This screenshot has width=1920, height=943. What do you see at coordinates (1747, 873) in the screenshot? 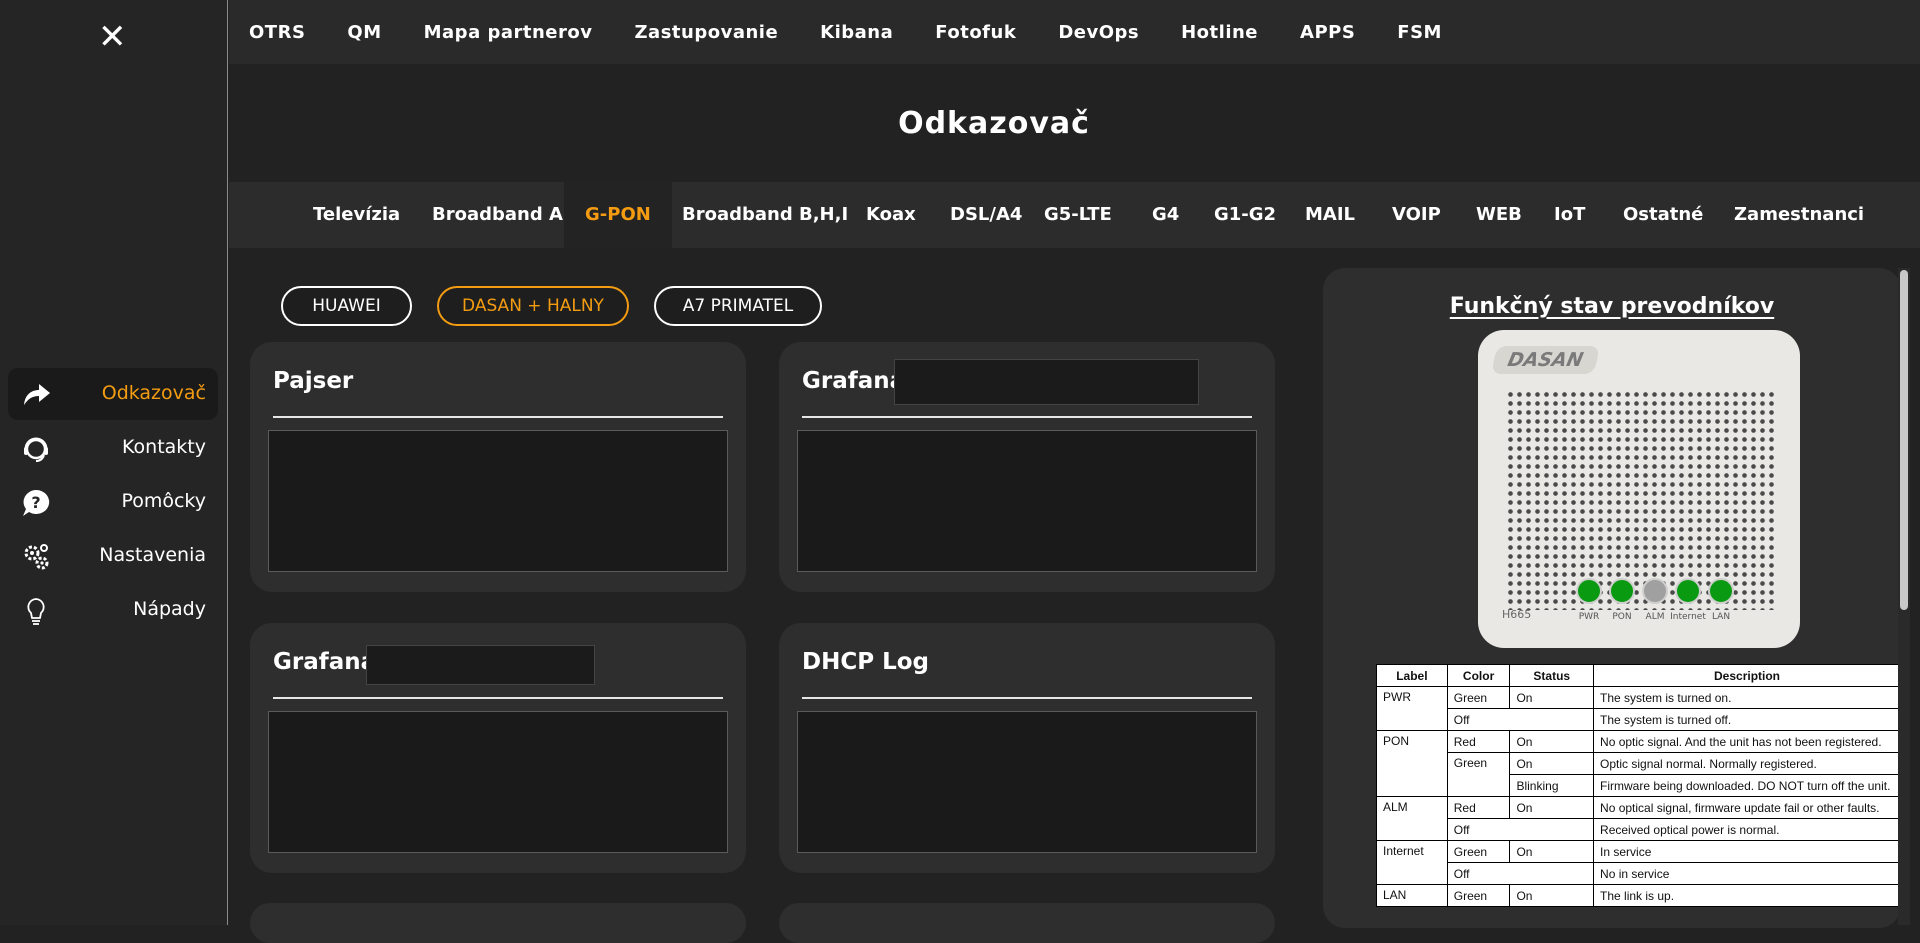
I see `table-cell: No in service` at bounding box center [1747, 873].